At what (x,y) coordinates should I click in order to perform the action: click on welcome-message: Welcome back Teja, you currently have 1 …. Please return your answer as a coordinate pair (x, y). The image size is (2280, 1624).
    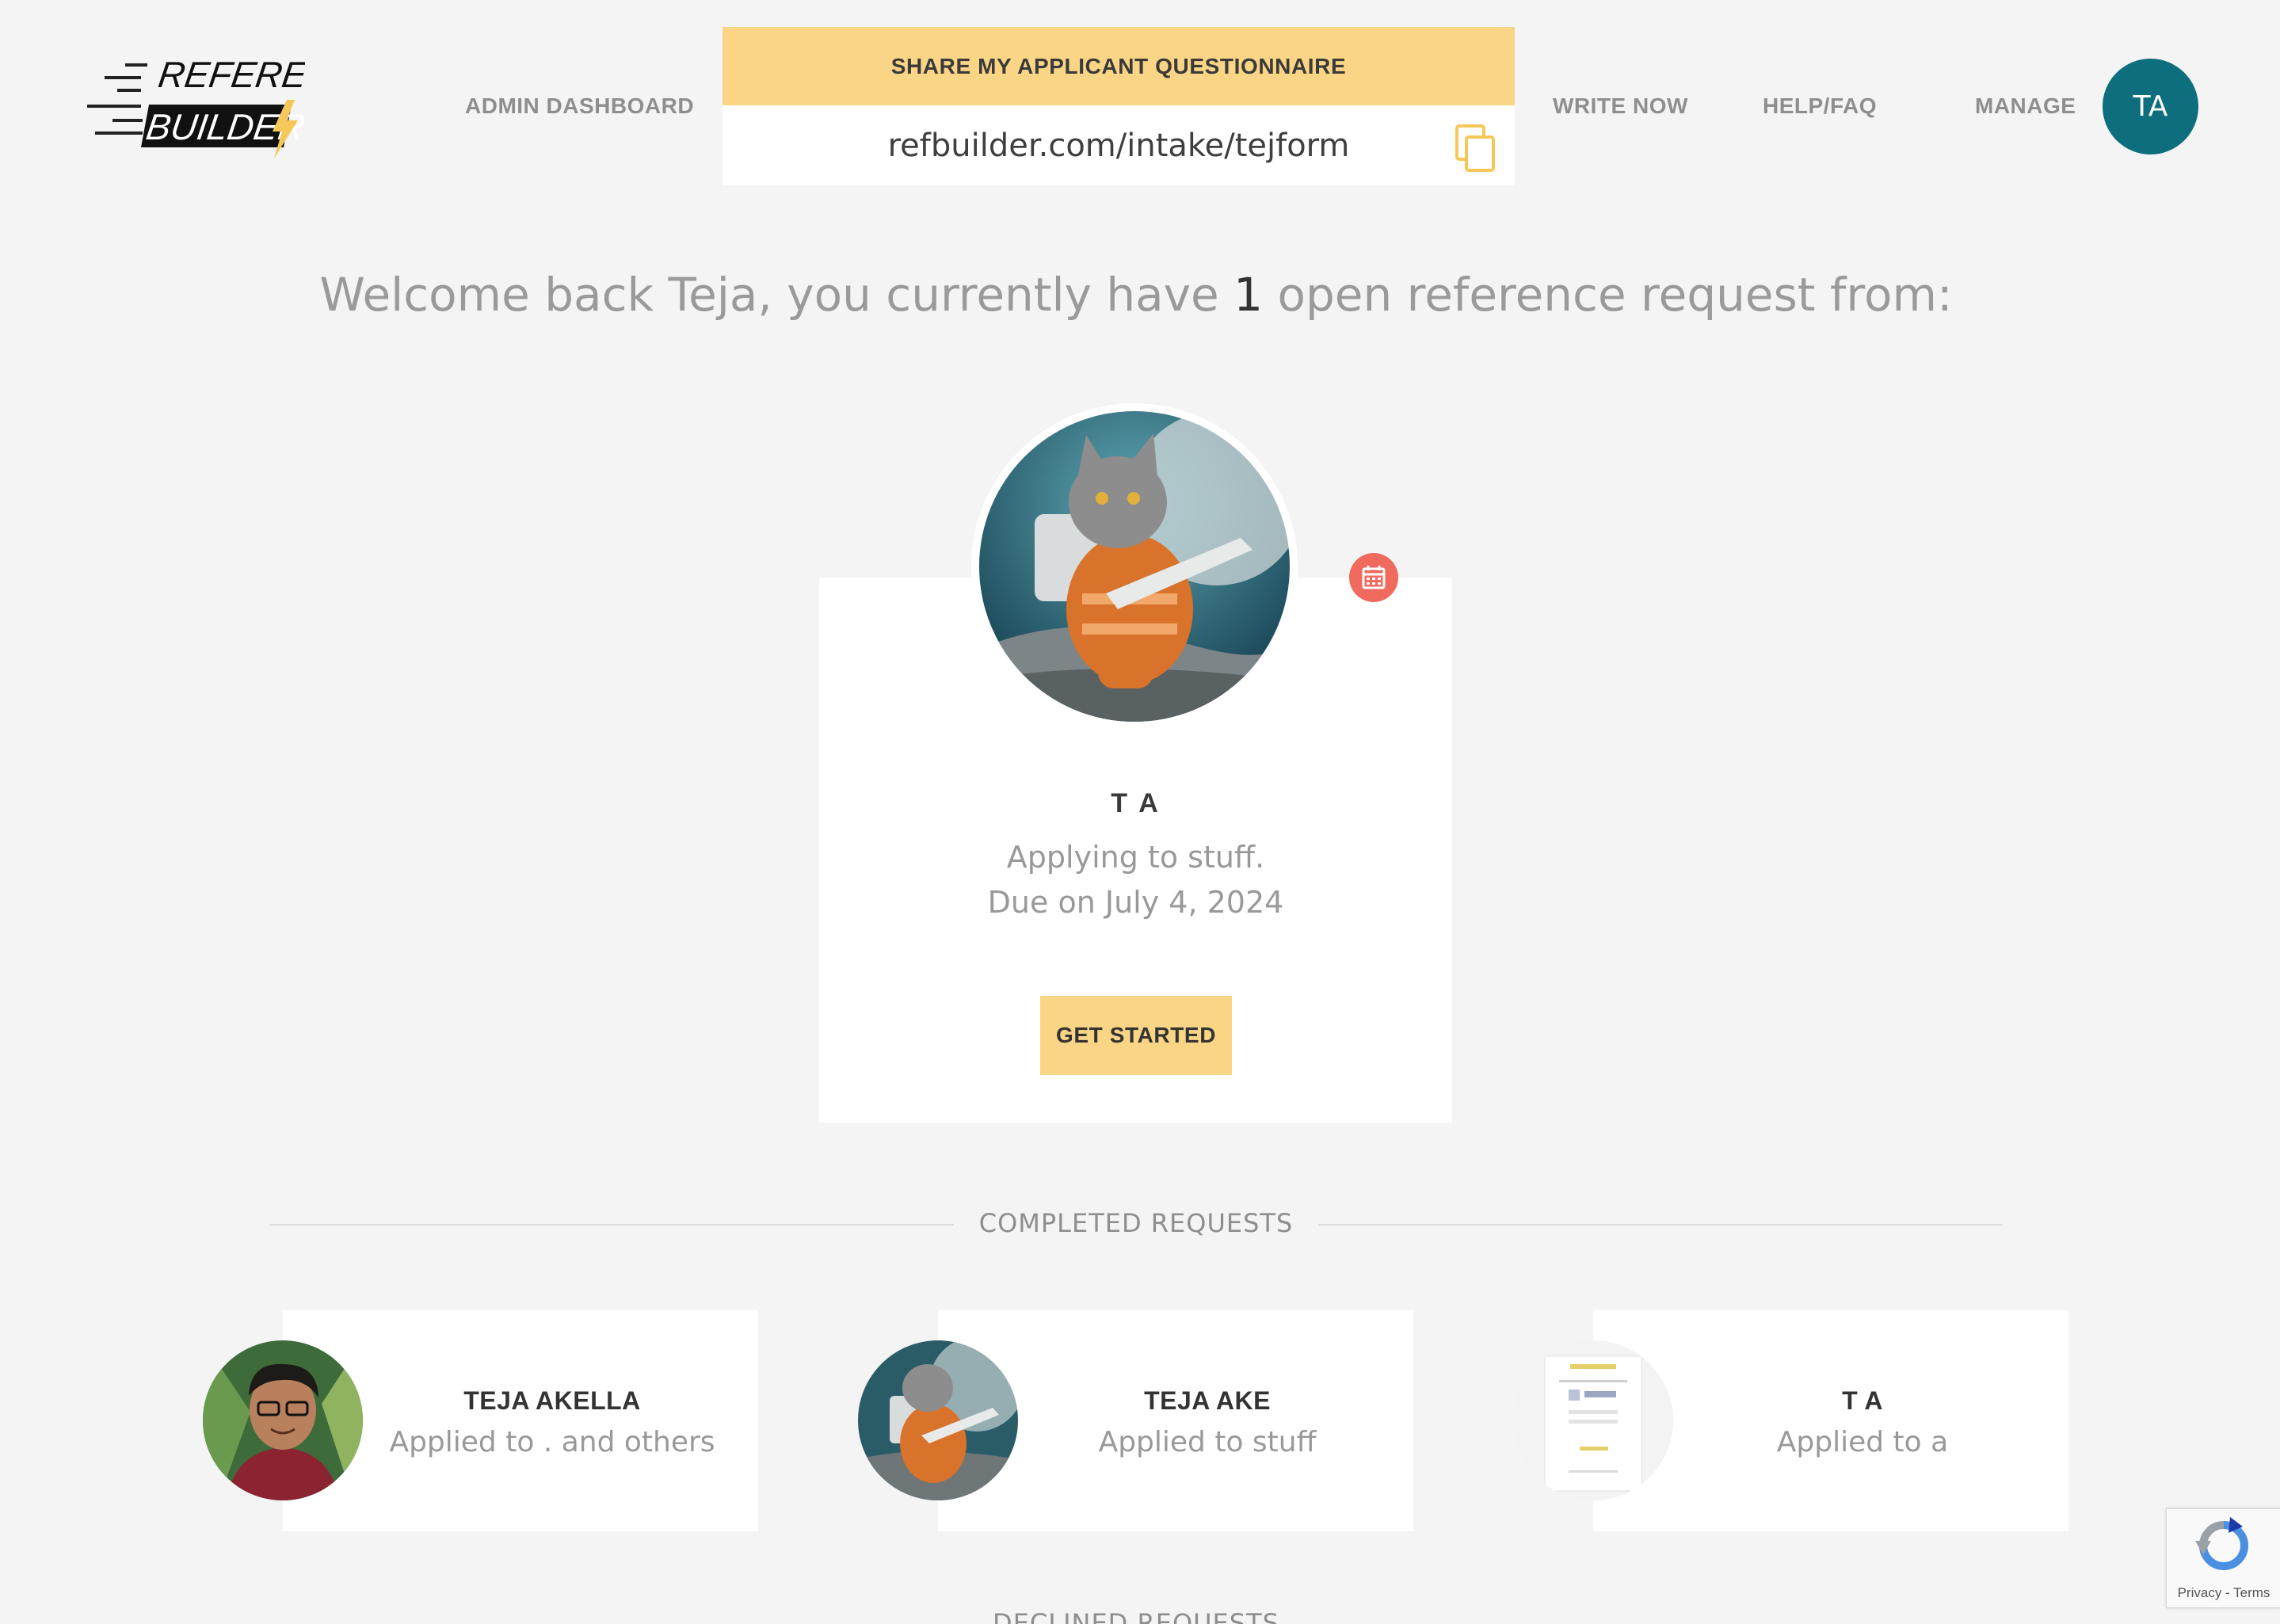
    Looking at the image, I should click on (1136, 295).